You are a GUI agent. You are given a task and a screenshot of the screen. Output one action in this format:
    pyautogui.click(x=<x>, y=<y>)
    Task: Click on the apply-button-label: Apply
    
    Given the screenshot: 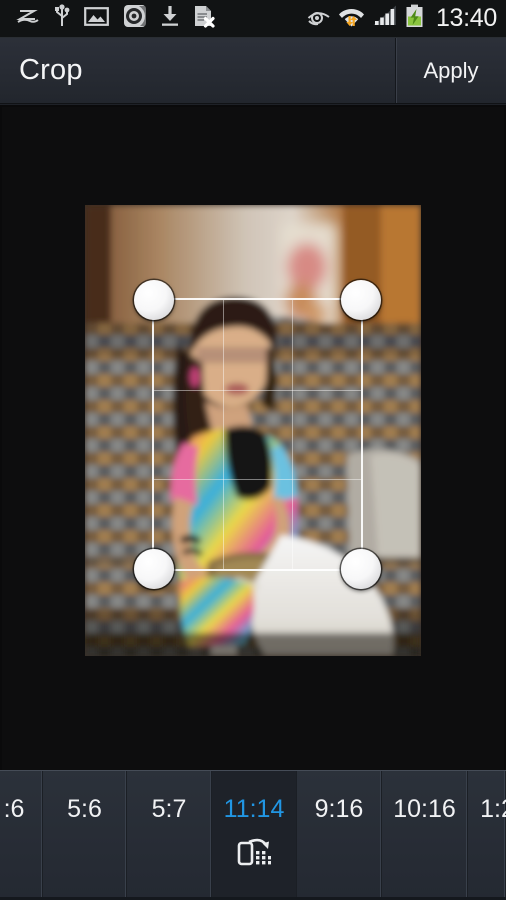 What is the action you would take?
    pyautogui.click(x=451, y=70)
    